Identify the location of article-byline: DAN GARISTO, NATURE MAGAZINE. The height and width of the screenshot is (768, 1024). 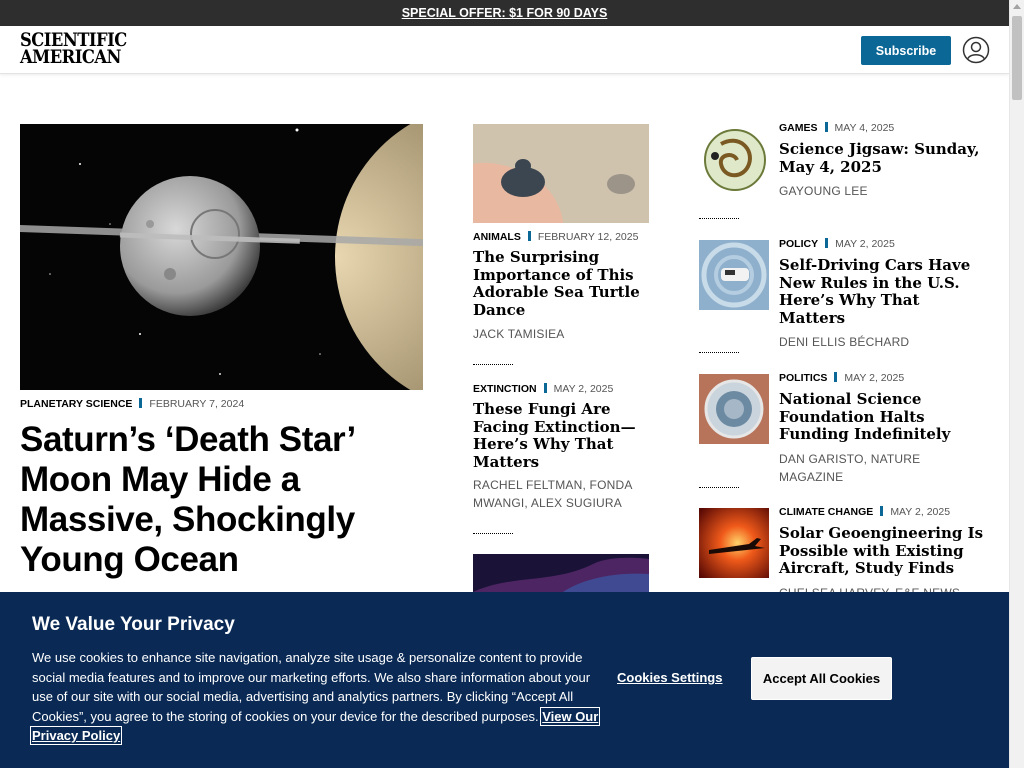
(881, 468).